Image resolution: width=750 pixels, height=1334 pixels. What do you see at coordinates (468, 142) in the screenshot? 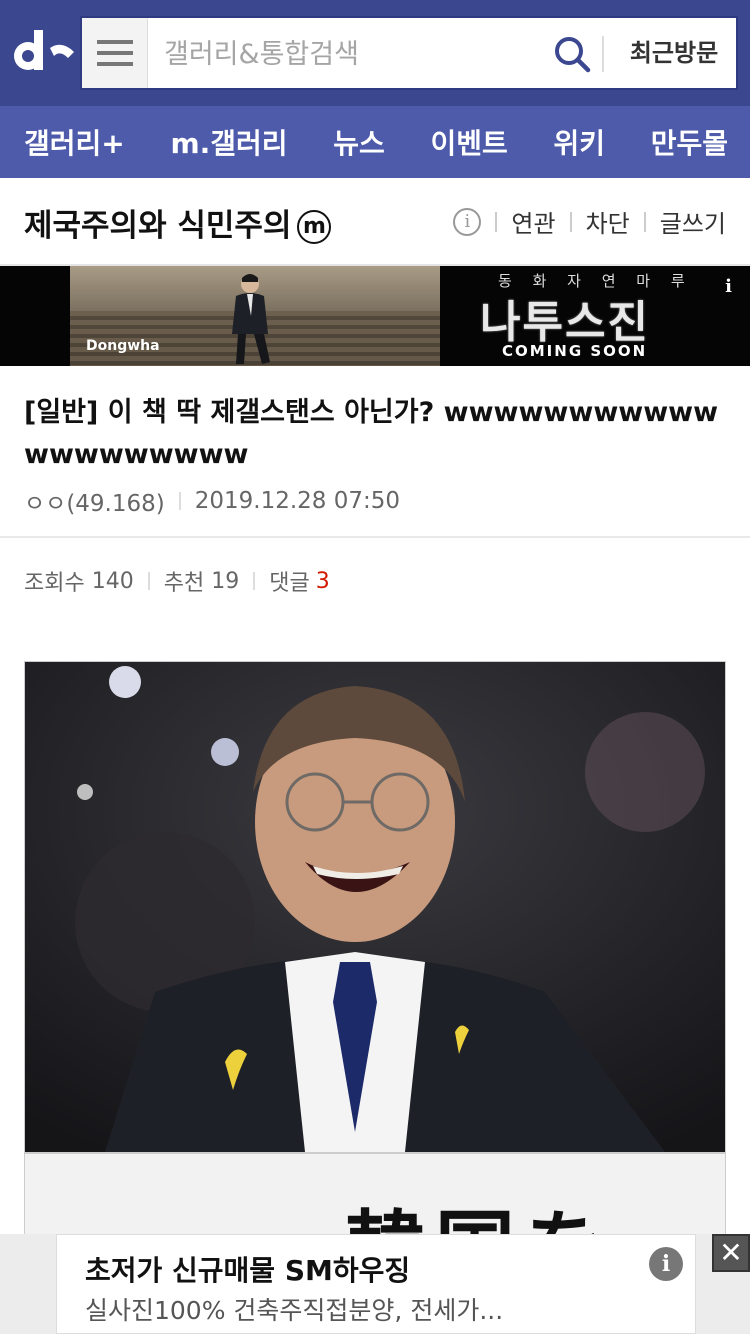
I see `nav-item-event: 이벤트` at bounding box center [468, 142].